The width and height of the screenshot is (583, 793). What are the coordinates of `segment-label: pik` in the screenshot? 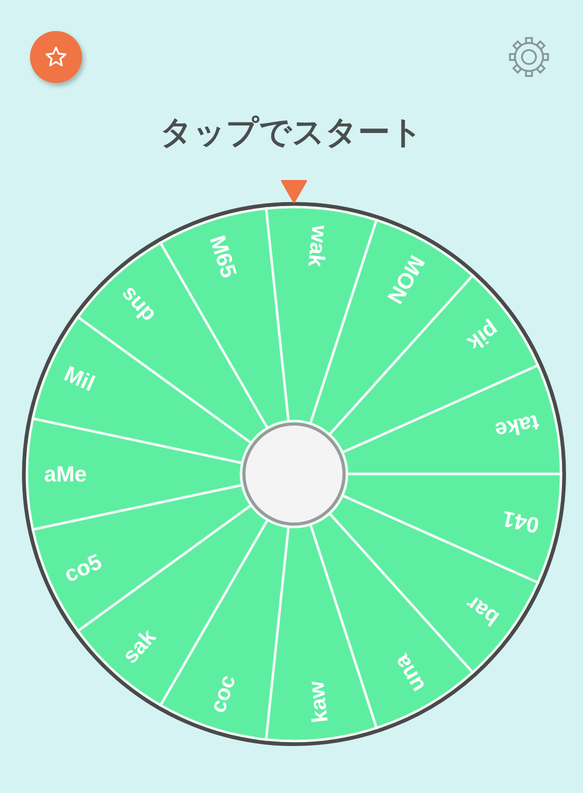 It's located at (483, 336).